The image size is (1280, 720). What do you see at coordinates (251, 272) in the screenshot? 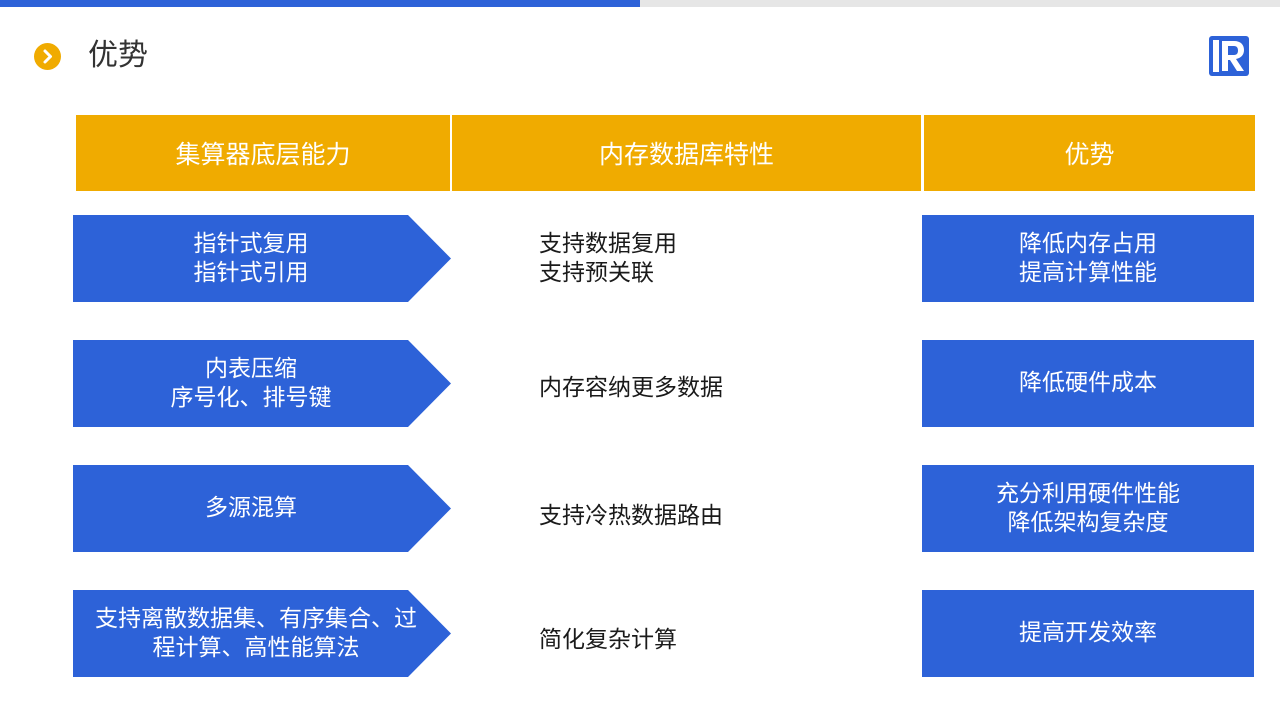
I see `capability-line: 指针式引用` at bounding box center [251, 272].